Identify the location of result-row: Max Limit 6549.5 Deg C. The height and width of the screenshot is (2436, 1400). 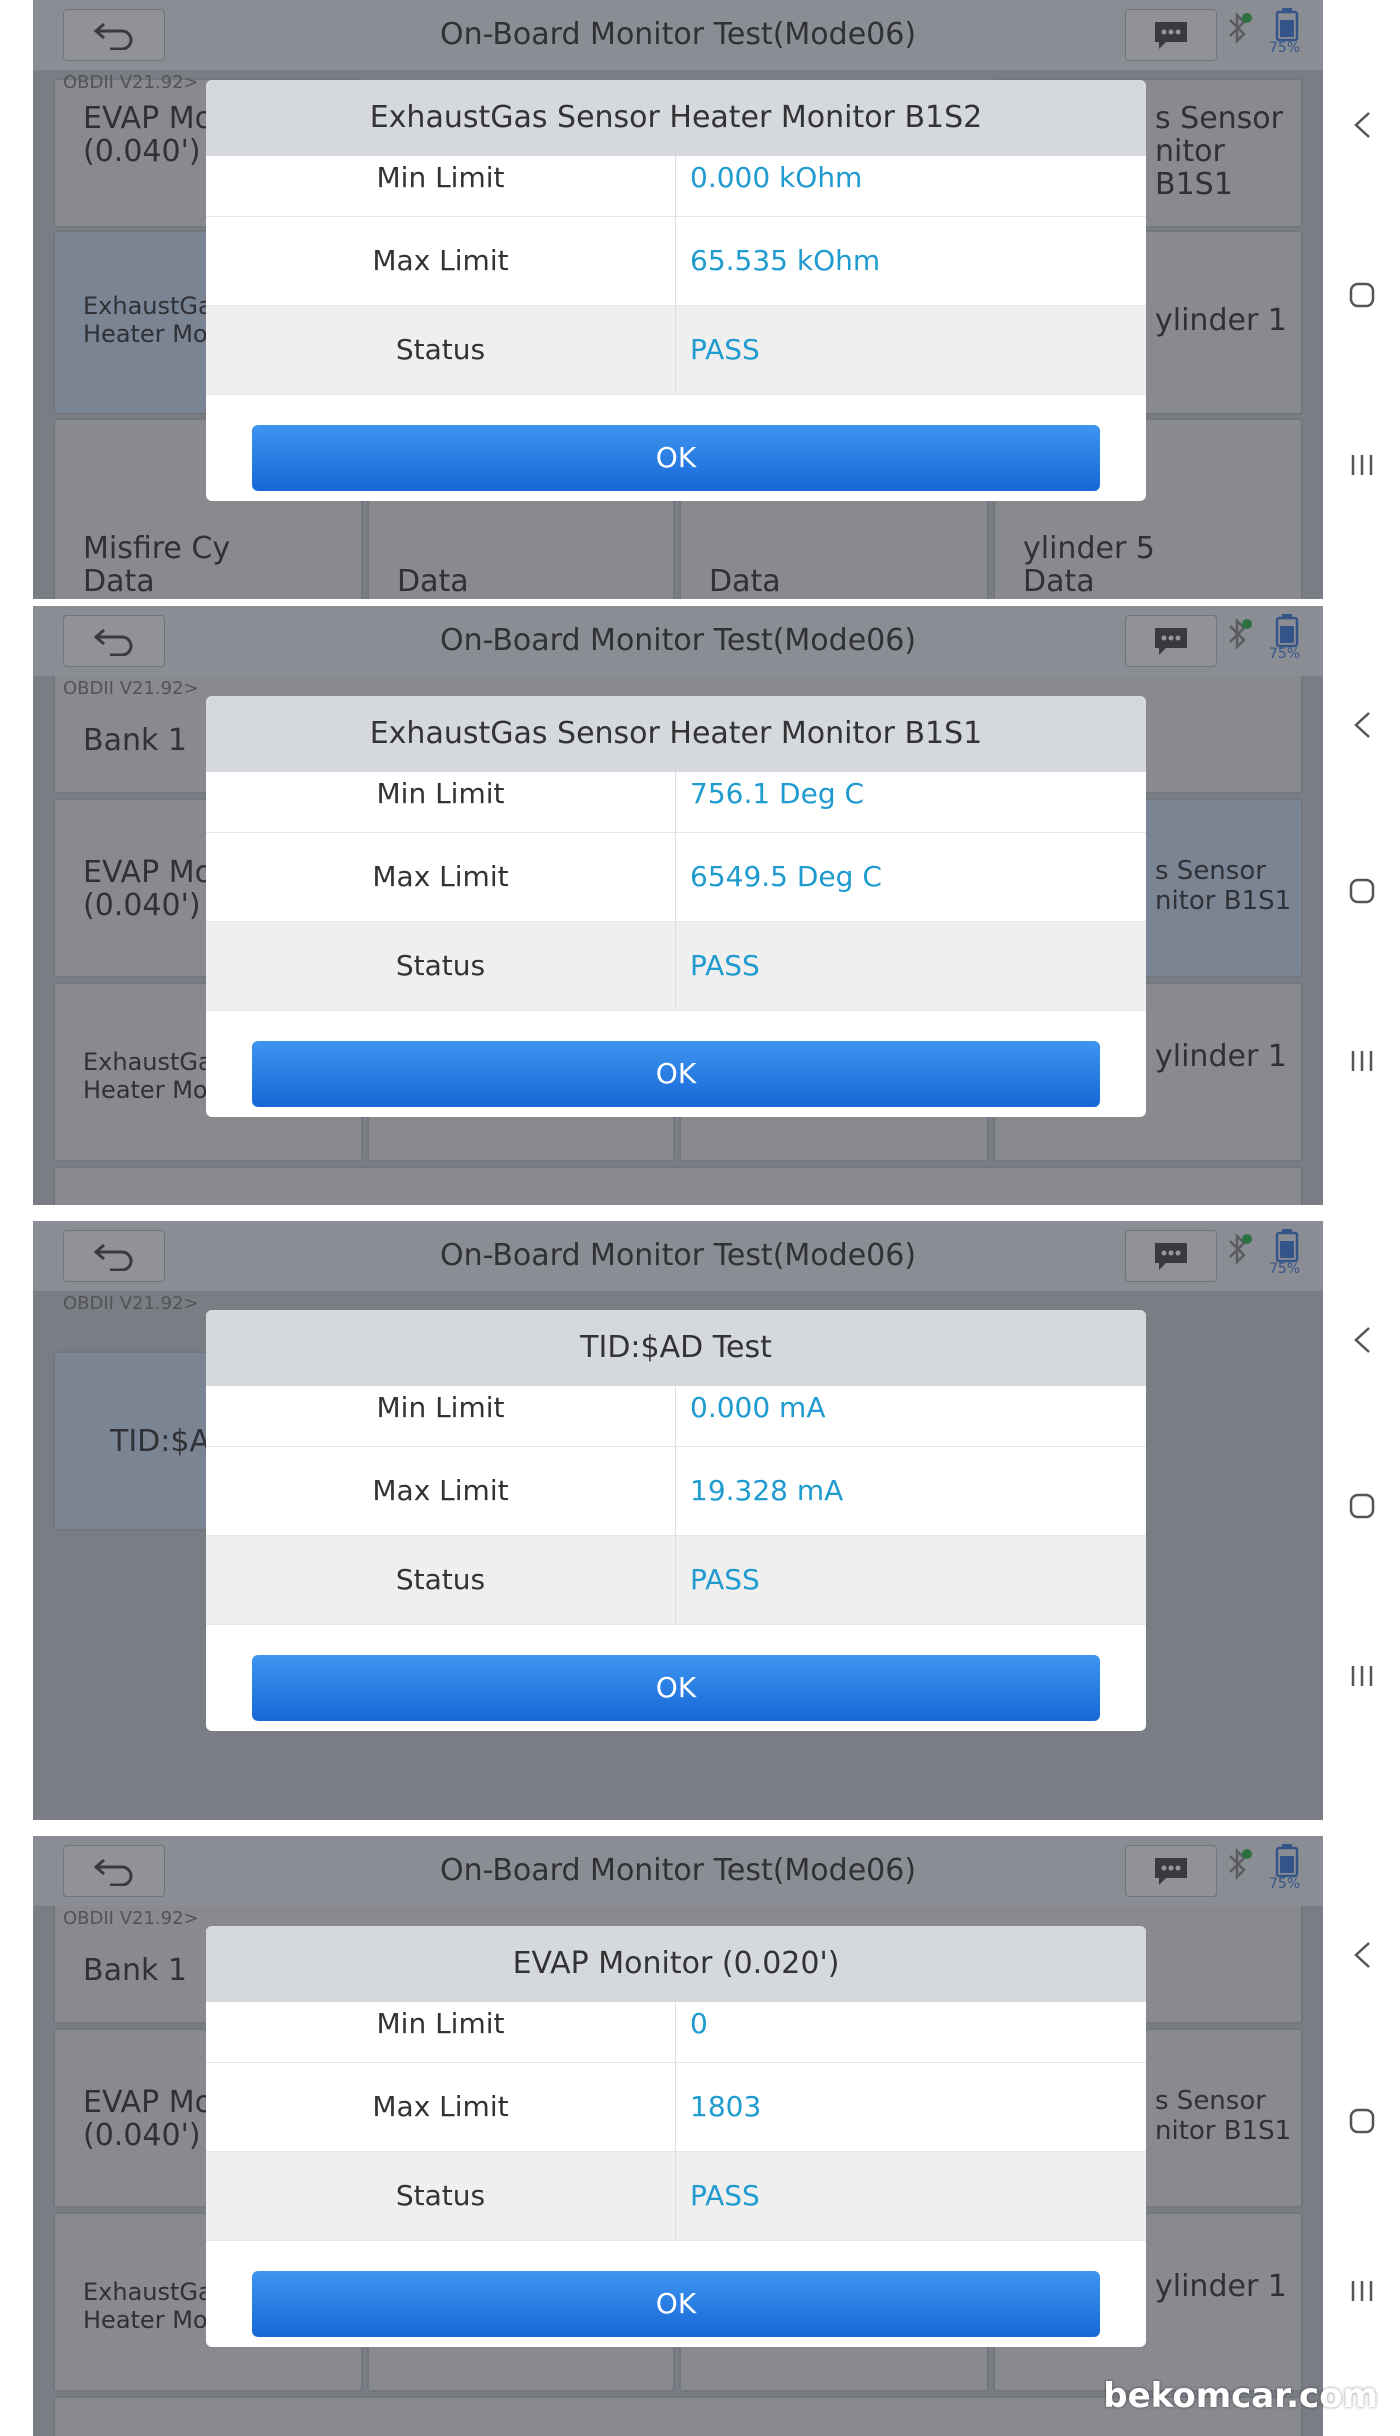
(676, 877).